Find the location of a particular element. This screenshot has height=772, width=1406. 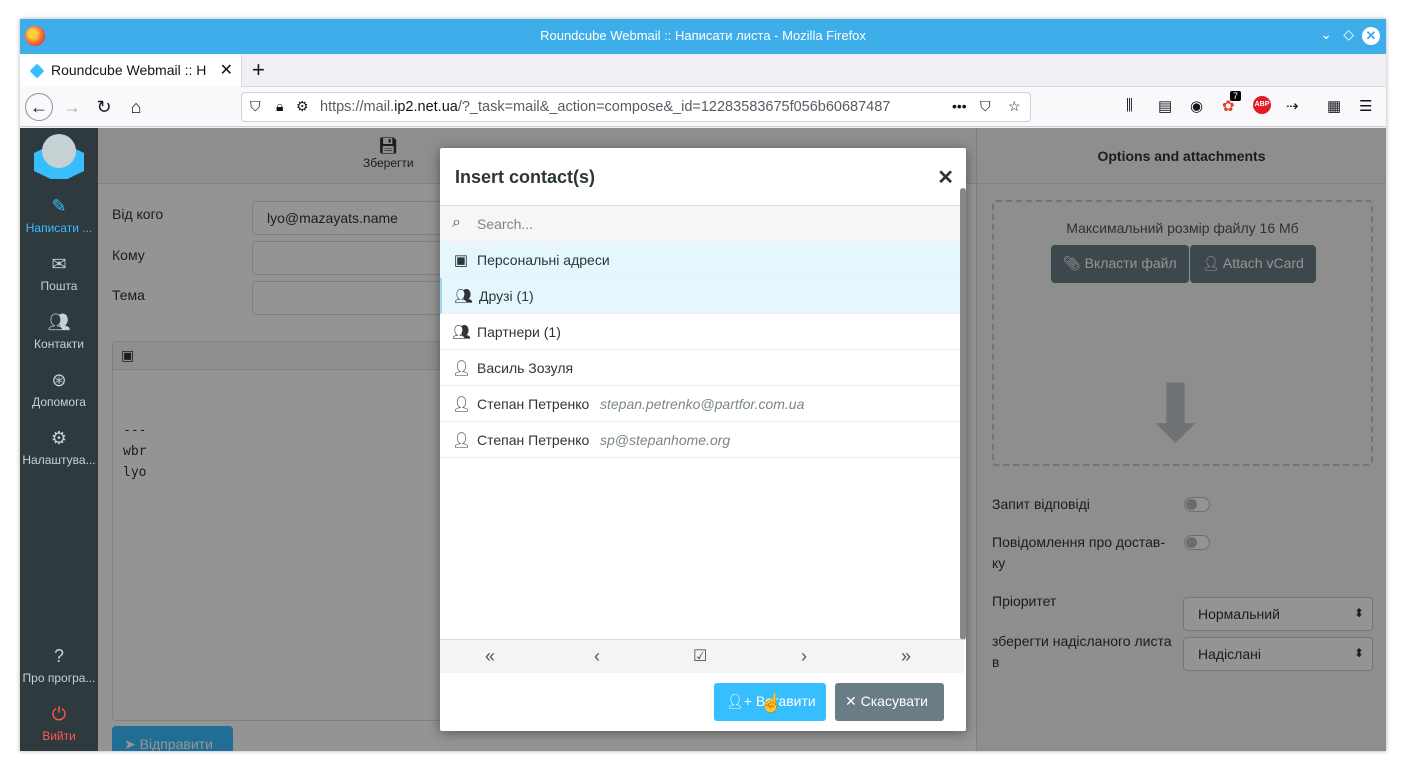

address-book-icon: ▣ is located at coordinates (461, 260).